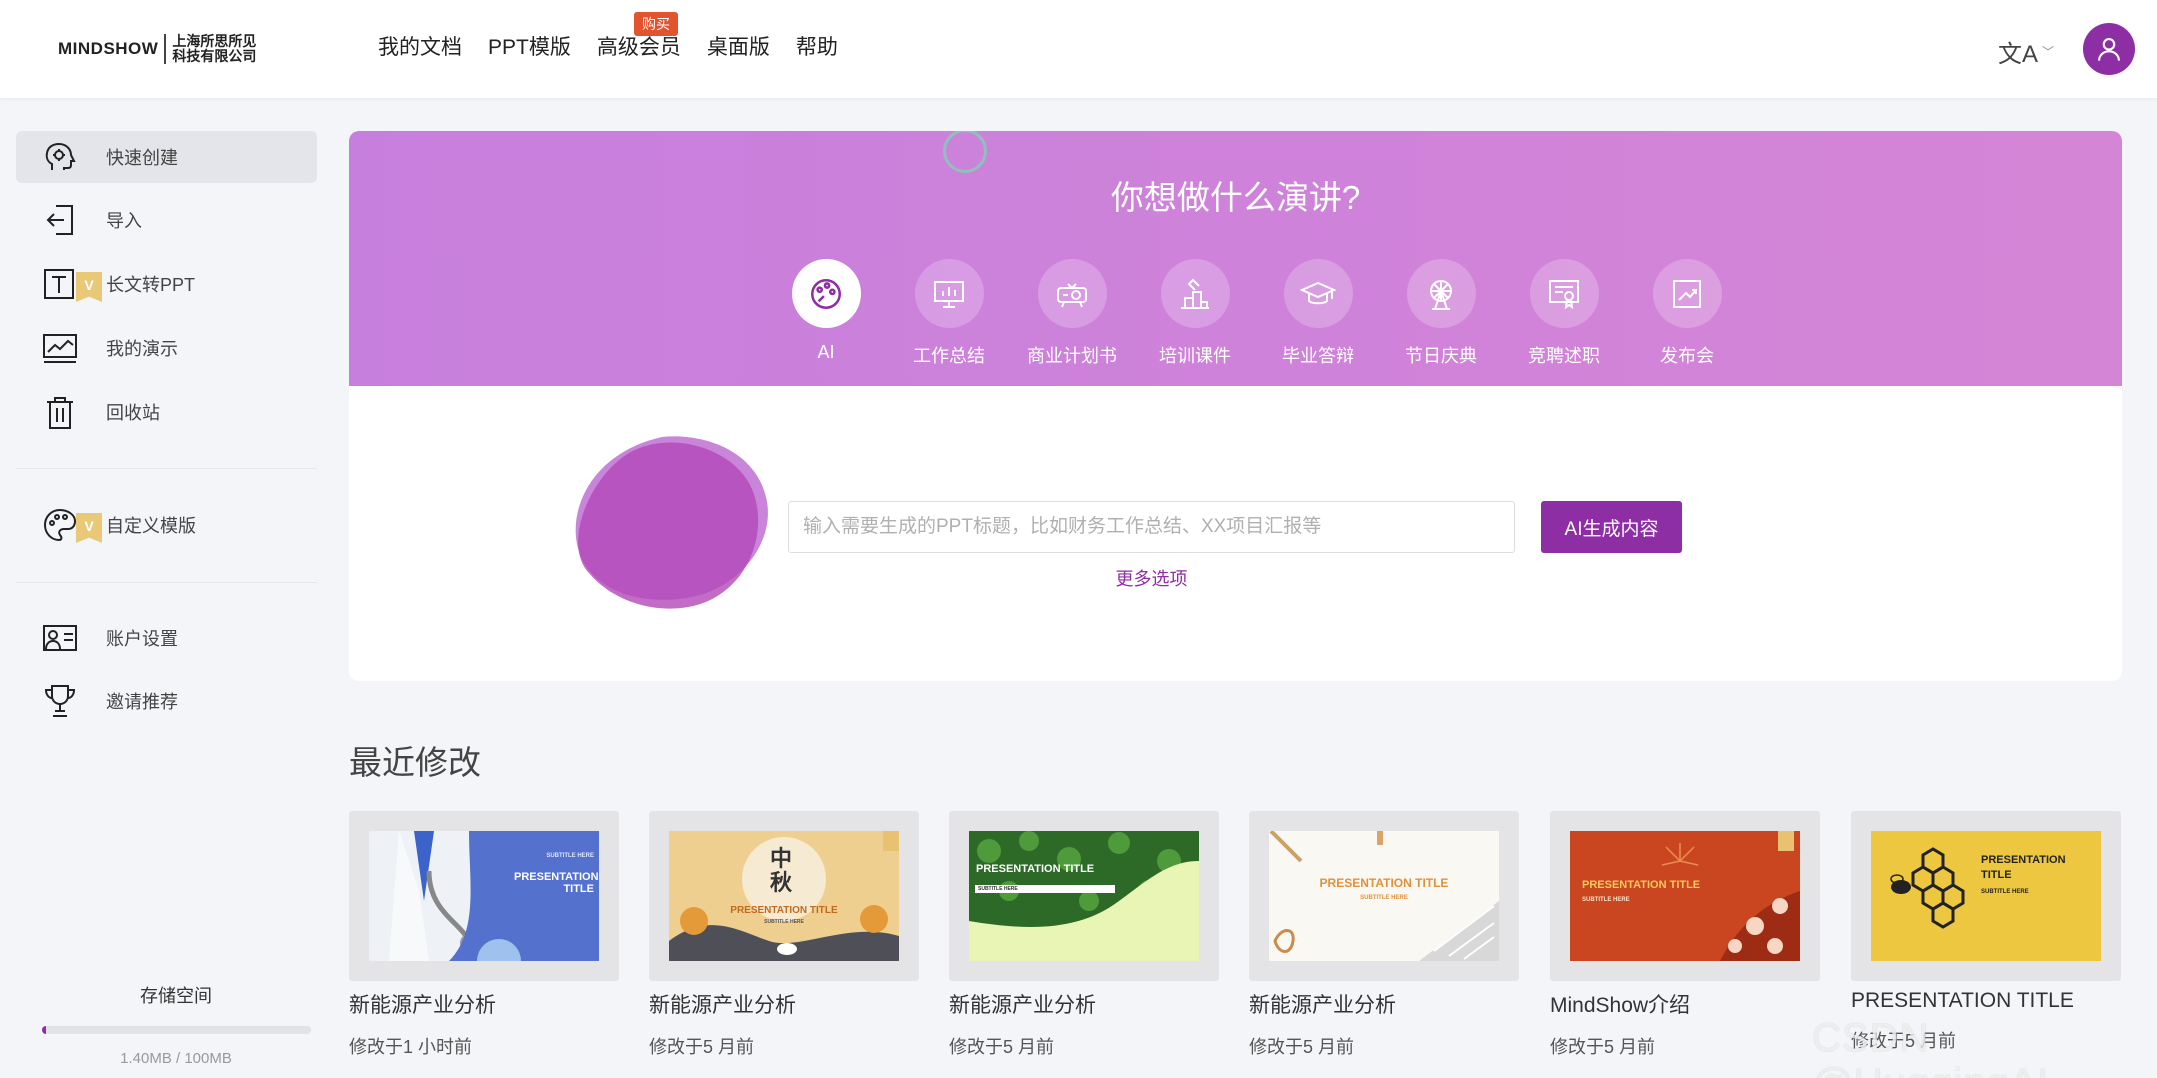  Describe the element at coordinates (1151, 527) in the screenshot. I see `ai-topic-input` at that location.